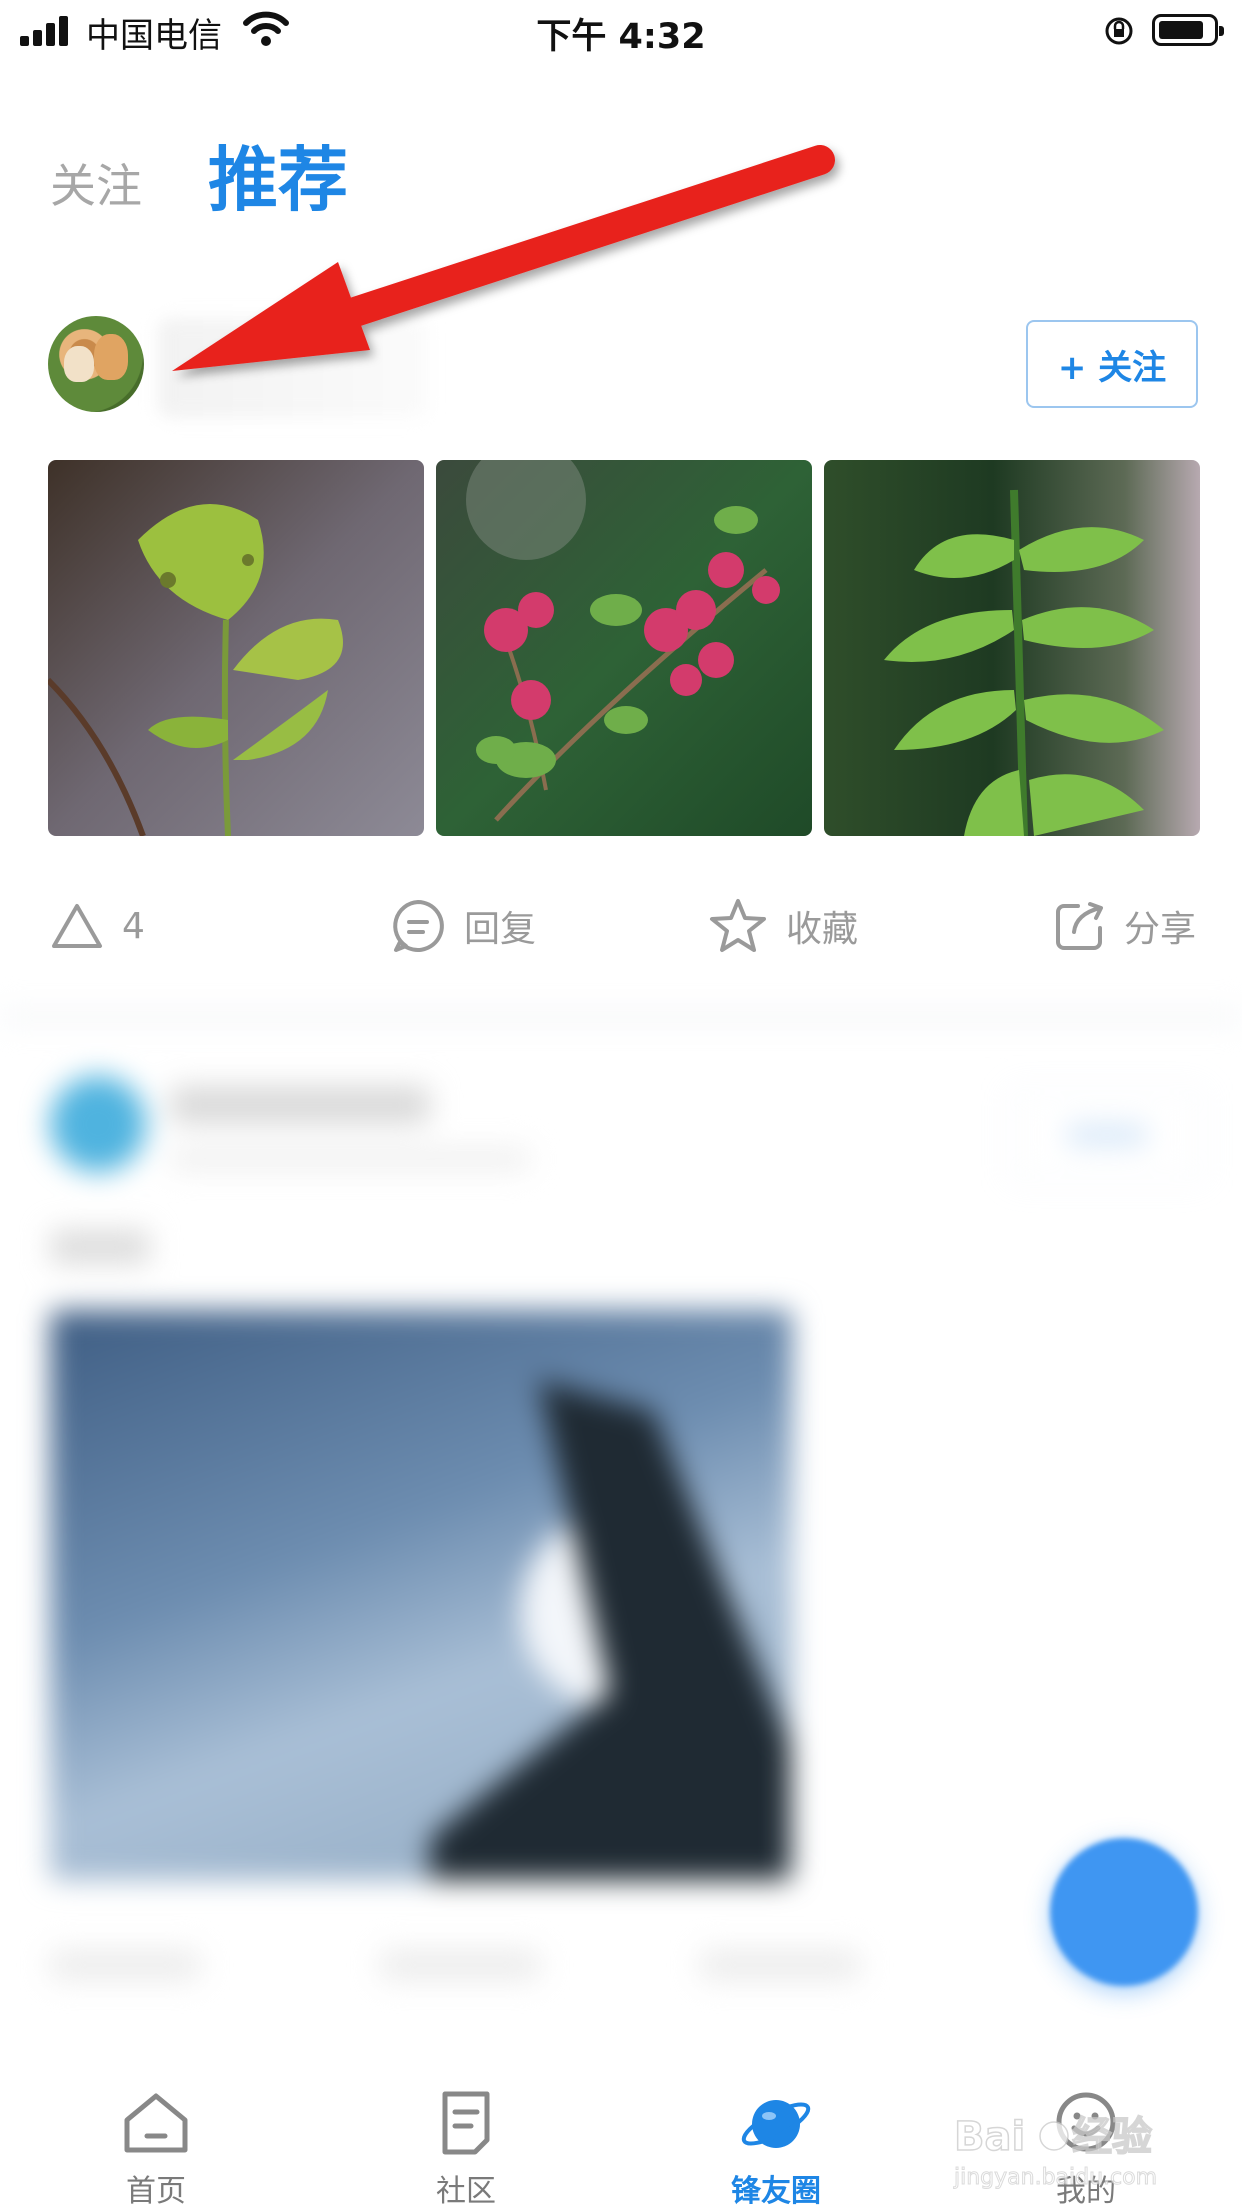  Describe the element at coordinates (463, 926) in the screenshot. I see `reply-action: 回复` at that location.